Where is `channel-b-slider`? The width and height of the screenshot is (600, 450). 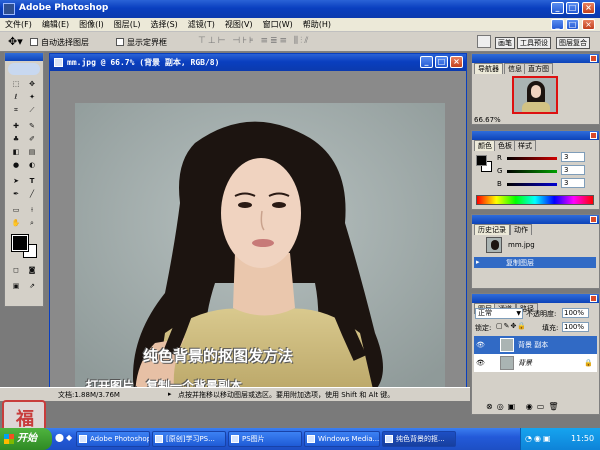 channel-b-slider is located at coordinates (532, 184).